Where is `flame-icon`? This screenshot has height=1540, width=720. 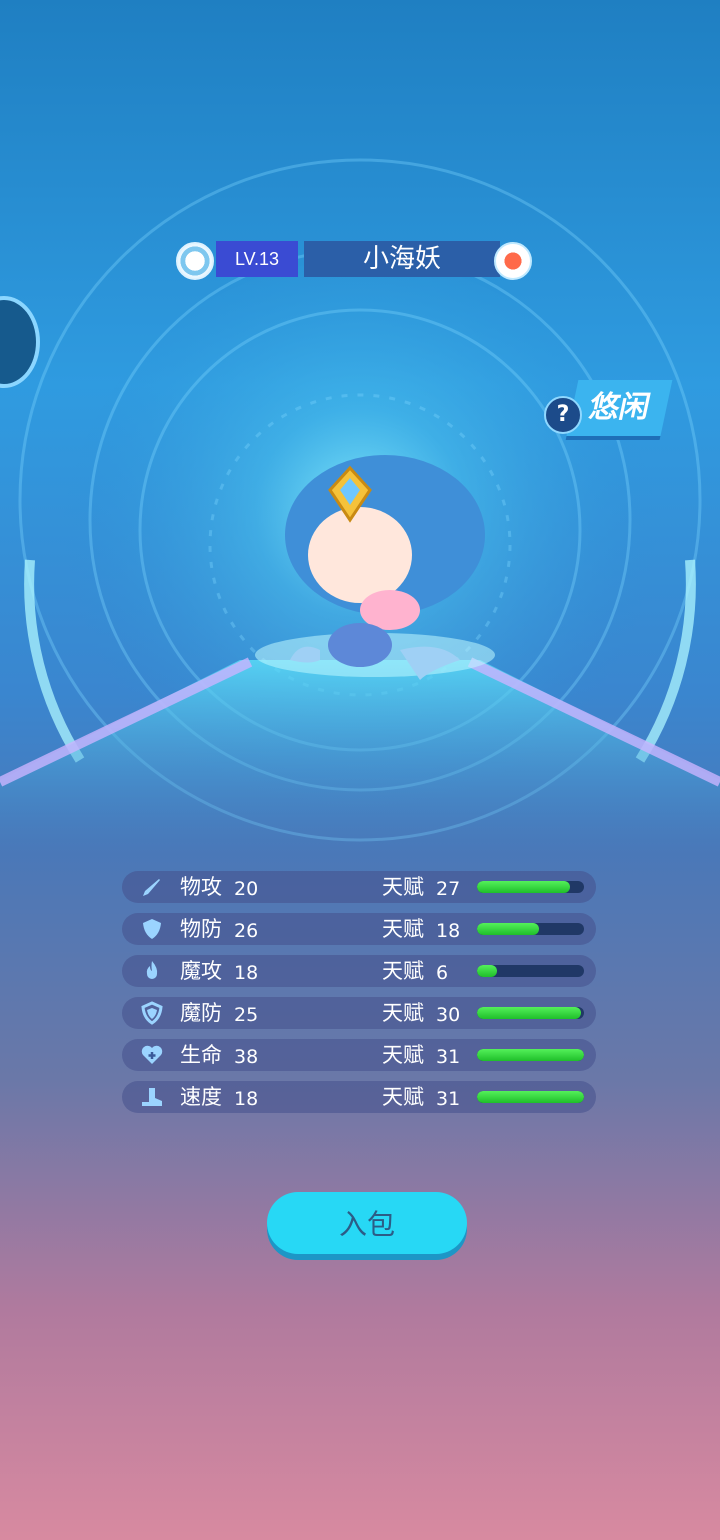 flame-icon is located at coordinates (152, 970).